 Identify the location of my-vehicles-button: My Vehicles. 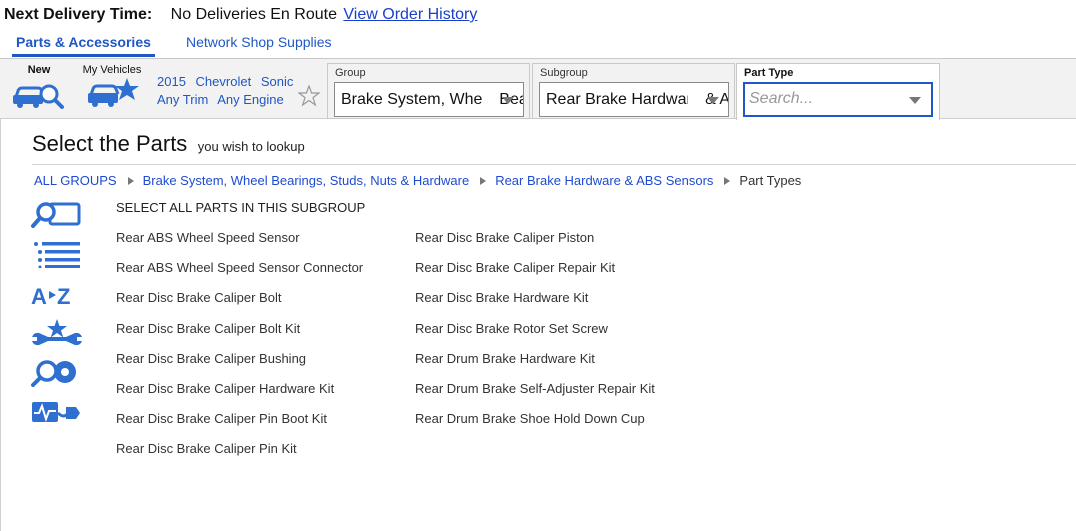
(112, 89).